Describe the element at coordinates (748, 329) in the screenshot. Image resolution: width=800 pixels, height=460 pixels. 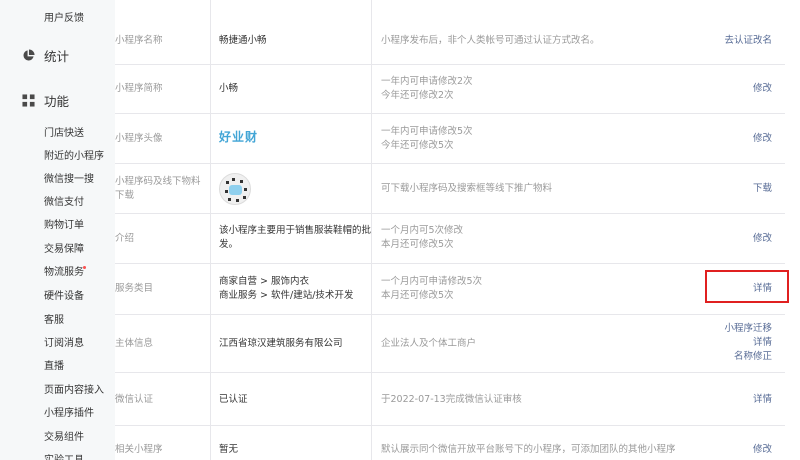
I see `migrate-link: 小程序迁移` at that location.